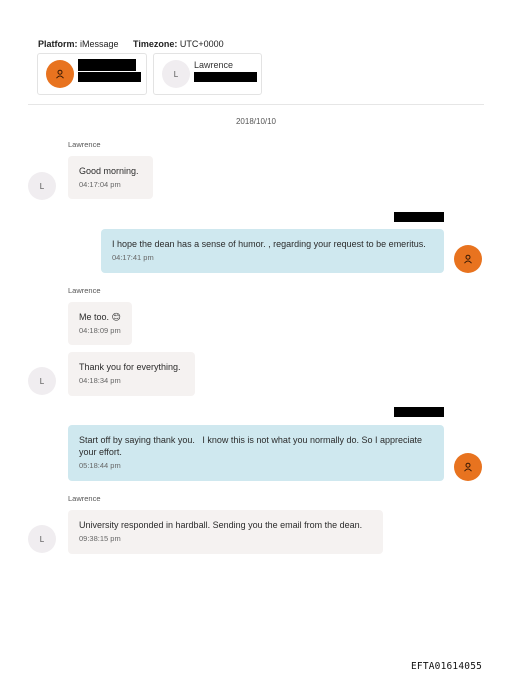  I want to click on message-time: 04:17:04 pm, so click(100, 184).